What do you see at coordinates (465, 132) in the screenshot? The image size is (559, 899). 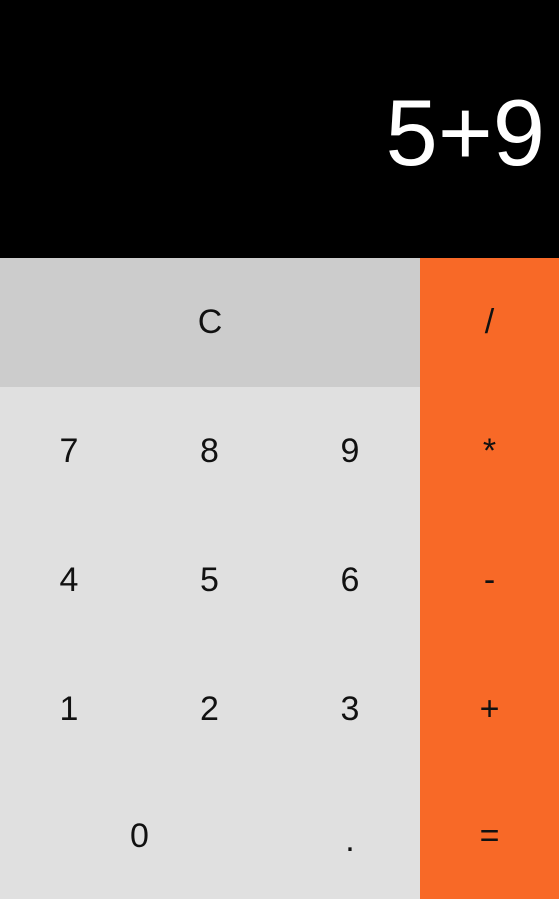 I see `expression-display: 5+9` at bounding box center [465, 132].